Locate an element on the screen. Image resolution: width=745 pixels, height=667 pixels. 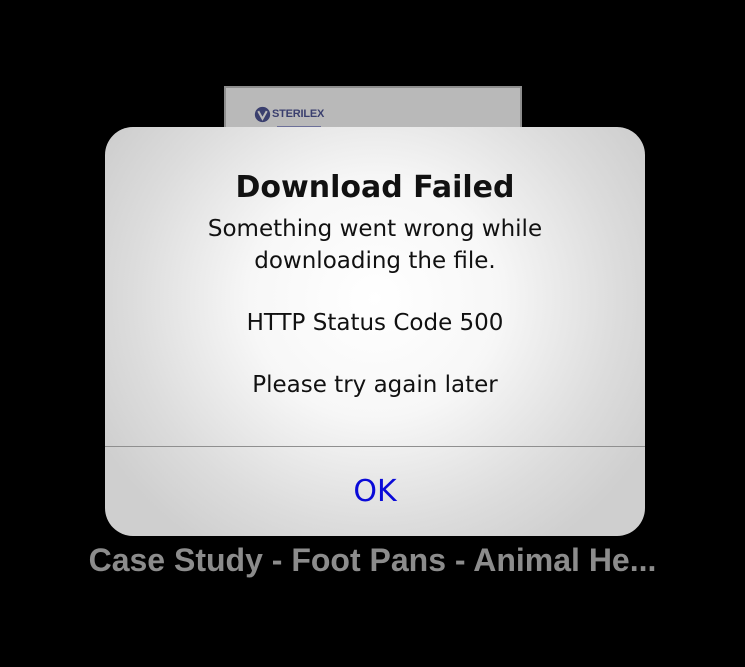
retry-hint-text: Please try again later is located at coordinates (375, 385).